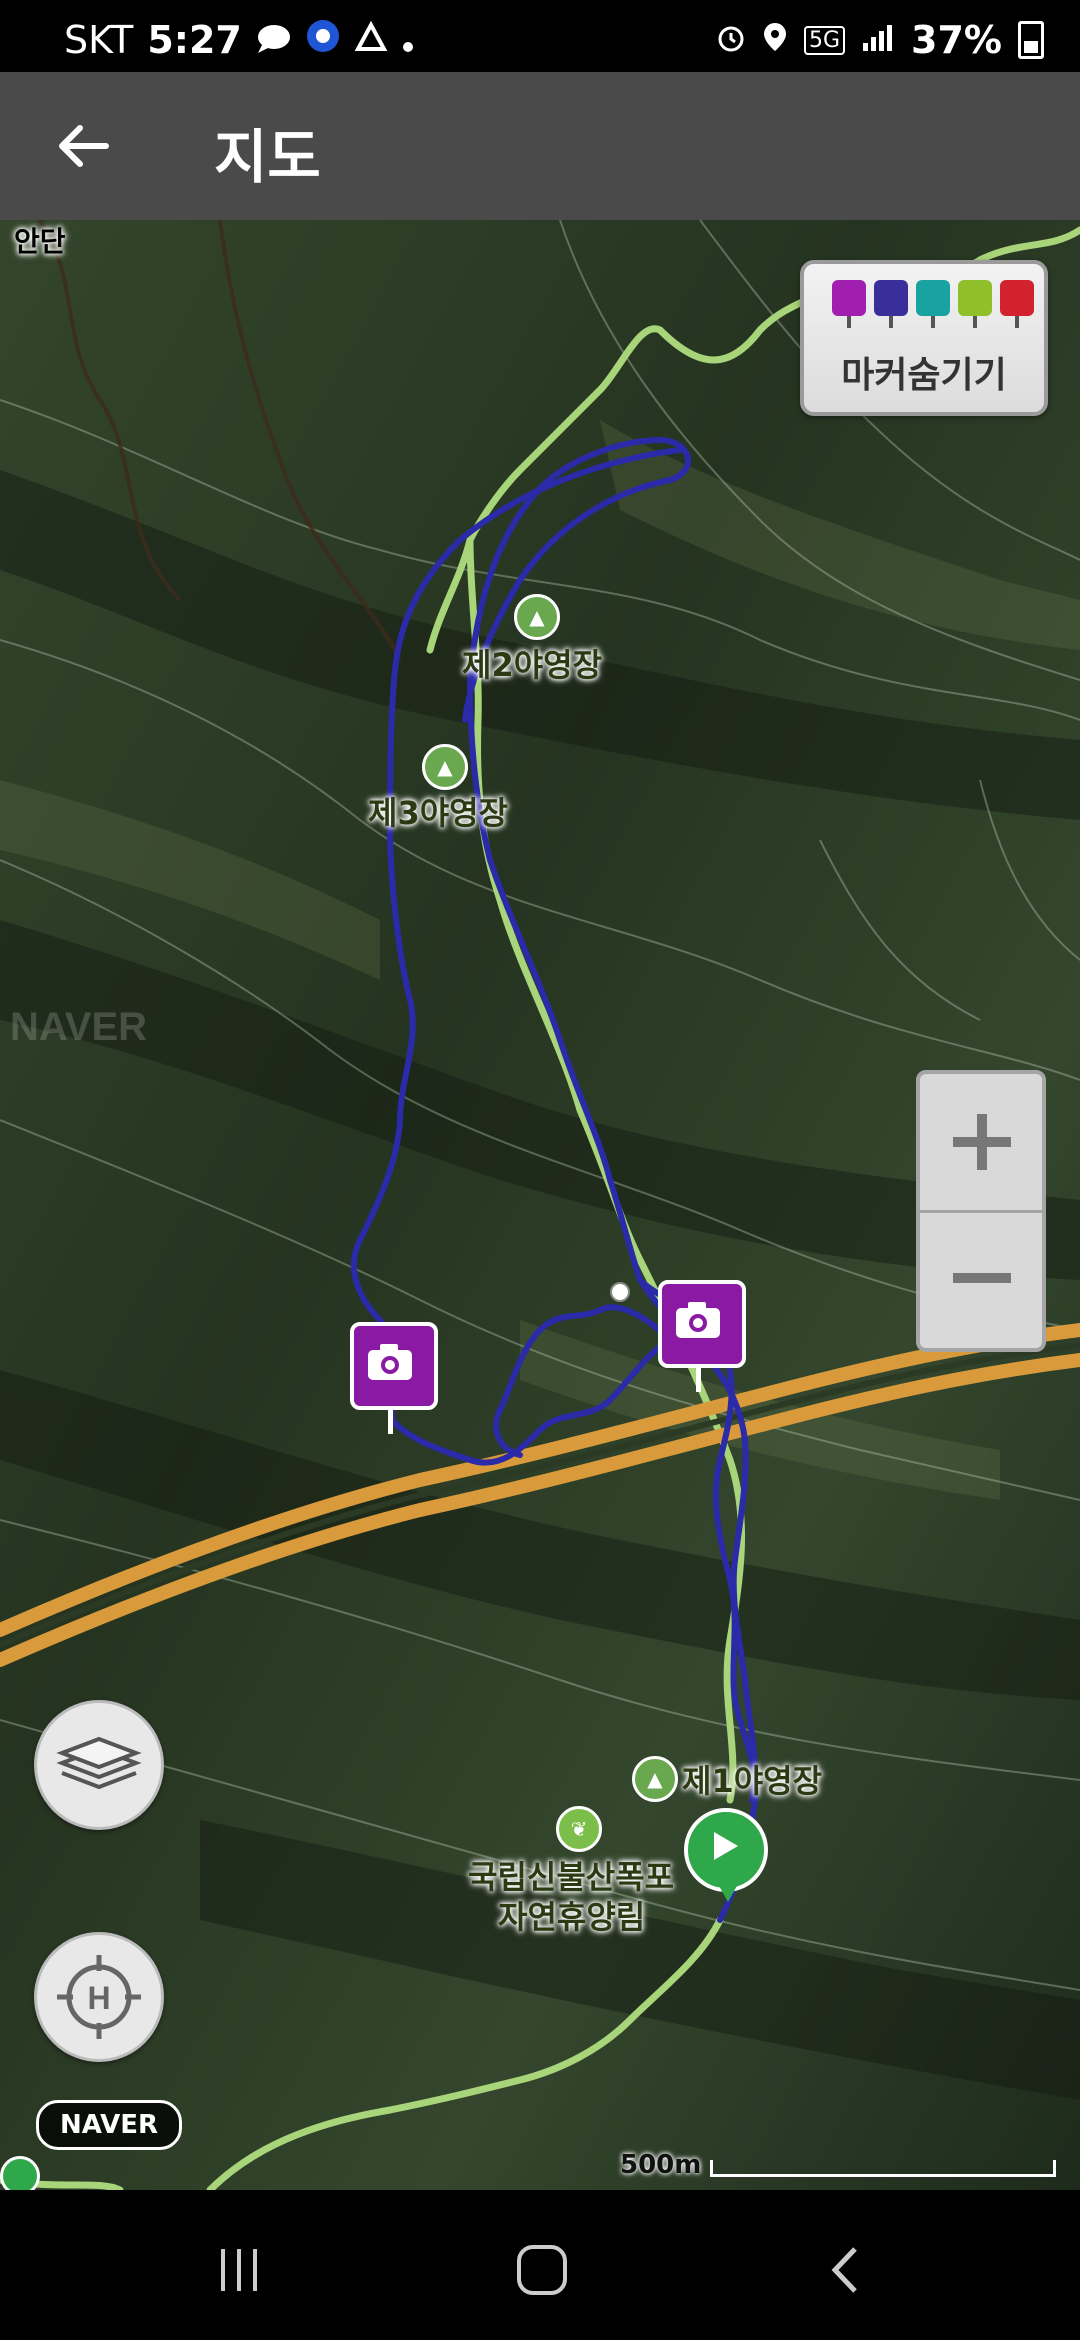 The image size is (1080, 2340). Describe the element at coordinates (924, 338) in the screenshot. I see `marker-hide-panel: 마커숨기기` at that location.